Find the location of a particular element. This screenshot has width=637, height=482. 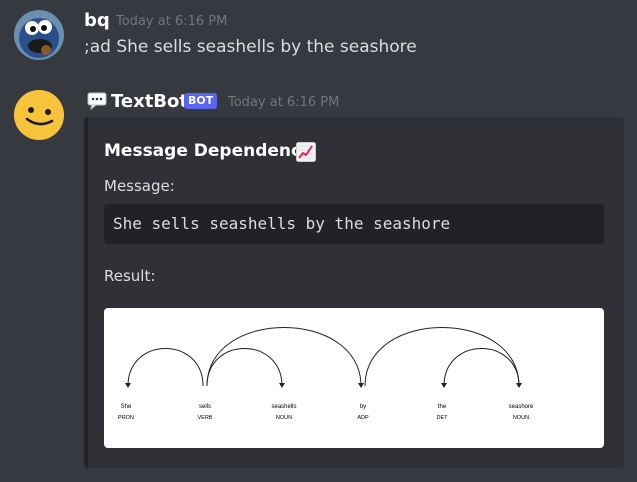

speech-balloon-icon is located at coordinates (97, 103).